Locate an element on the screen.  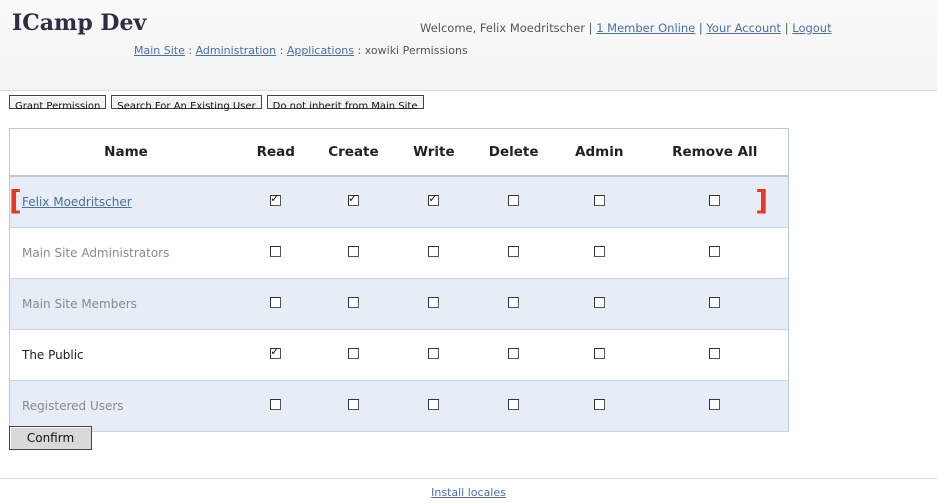
install-locales-link: Install locales is located at coordinates (468, 492).